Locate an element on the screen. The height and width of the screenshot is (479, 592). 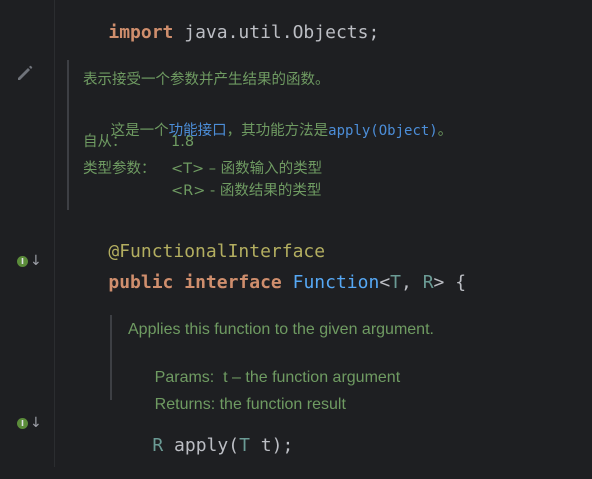
import-keyword: import is located at coordinates (141, 32).